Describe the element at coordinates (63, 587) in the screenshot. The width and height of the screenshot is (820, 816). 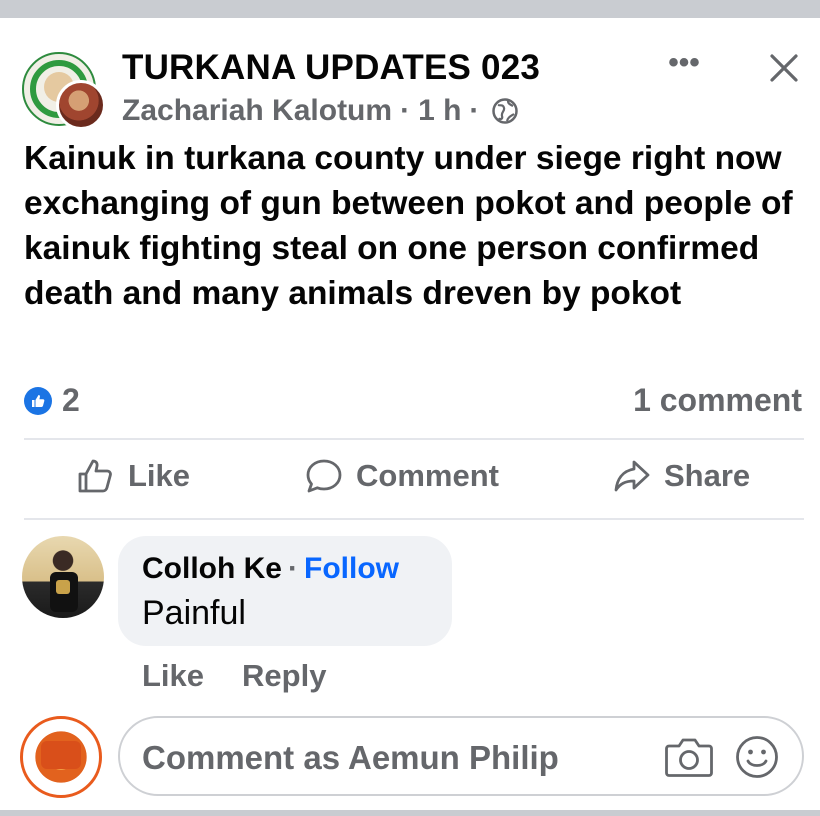
I see `avatar-shirt-print` at that location.